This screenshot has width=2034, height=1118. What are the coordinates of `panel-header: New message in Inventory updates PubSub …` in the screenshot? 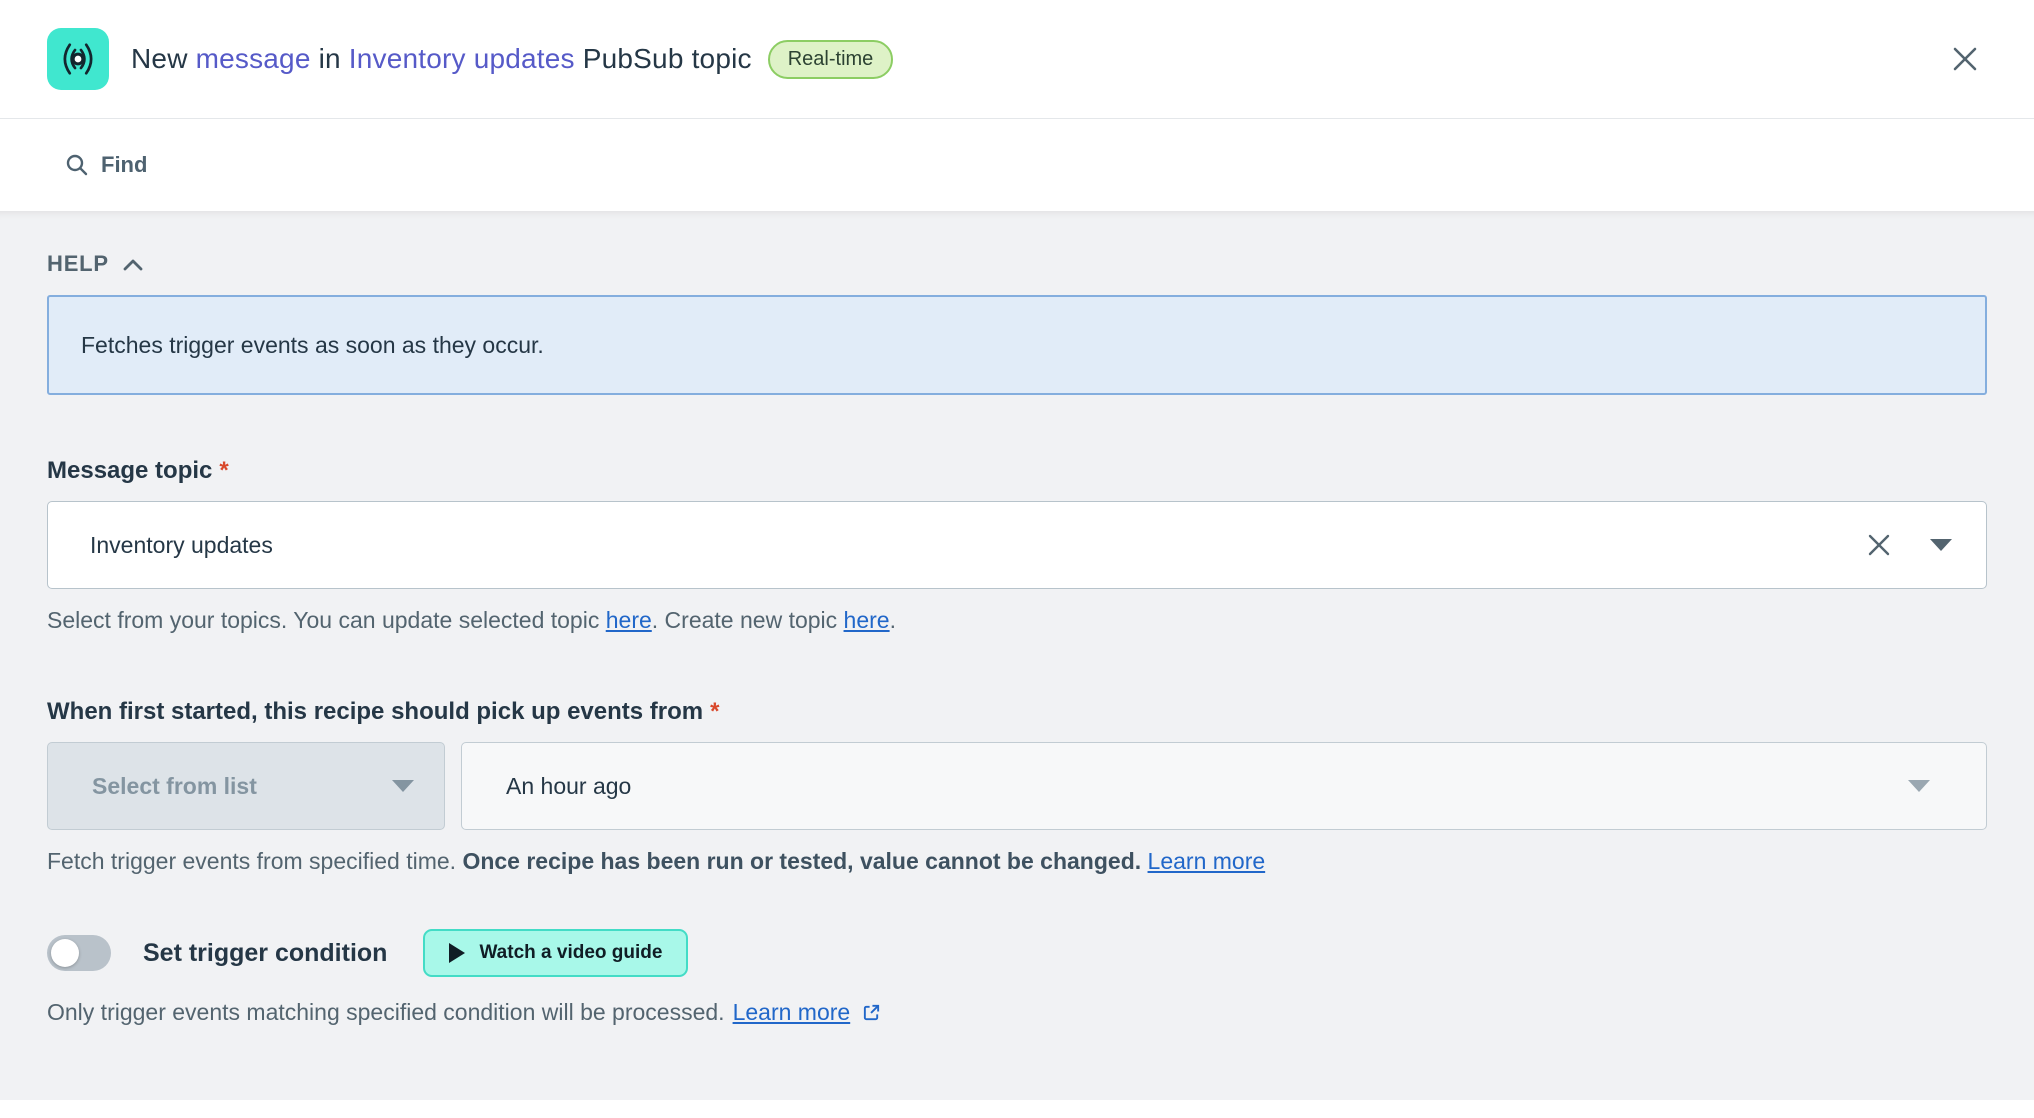 It's located at (1017, 59).